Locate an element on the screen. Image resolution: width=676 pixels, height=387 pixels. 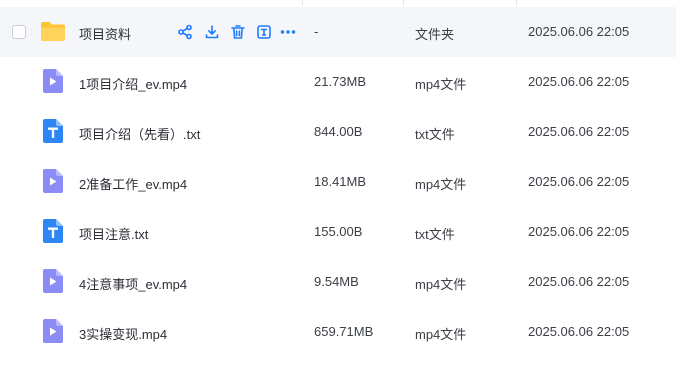
file-name: 1项目介绍_ev.mp4 is located at coordinates (133, 83).